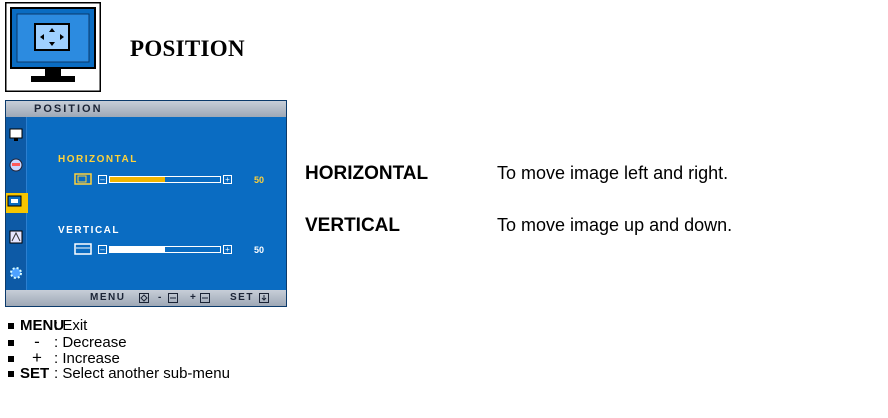 Image resolution: width=888 pixels, height=418 pixels. I want to click on horizontal-slider-fill, so click(137, 179).